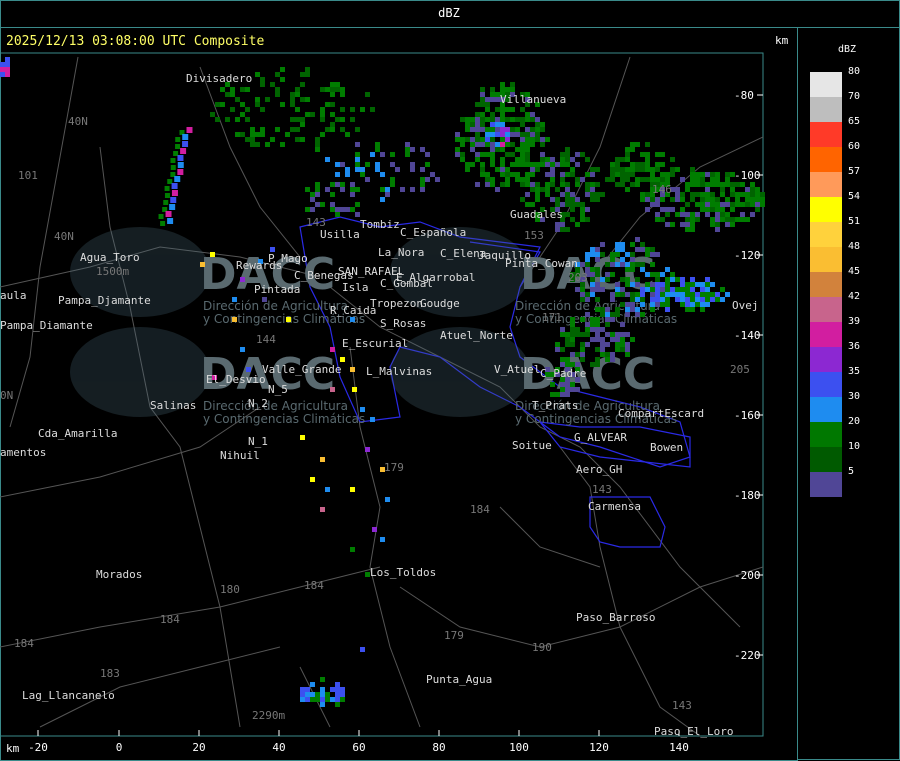 This screenshot has height=761, width=900. I want to click on legend-label: 39, so click(854, 321).